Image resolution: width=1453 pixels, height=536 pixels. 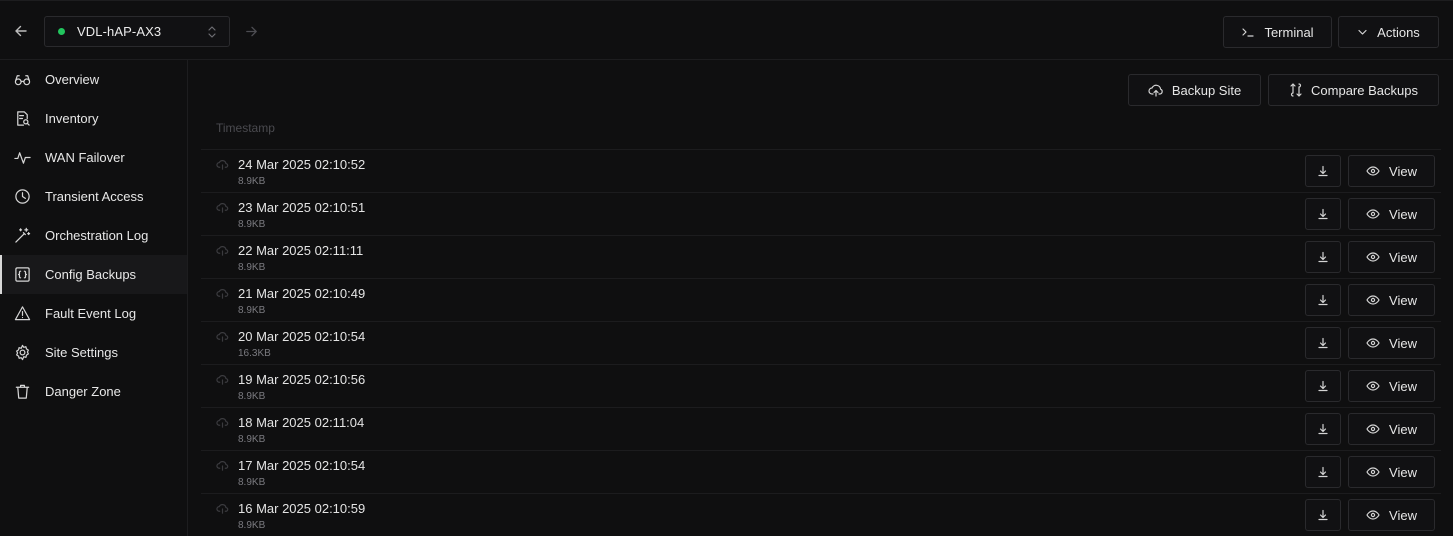 I want to click on backup-row: 20 Mar 2025 02:10:54 16.3KB View, so click(x=821, y=342).